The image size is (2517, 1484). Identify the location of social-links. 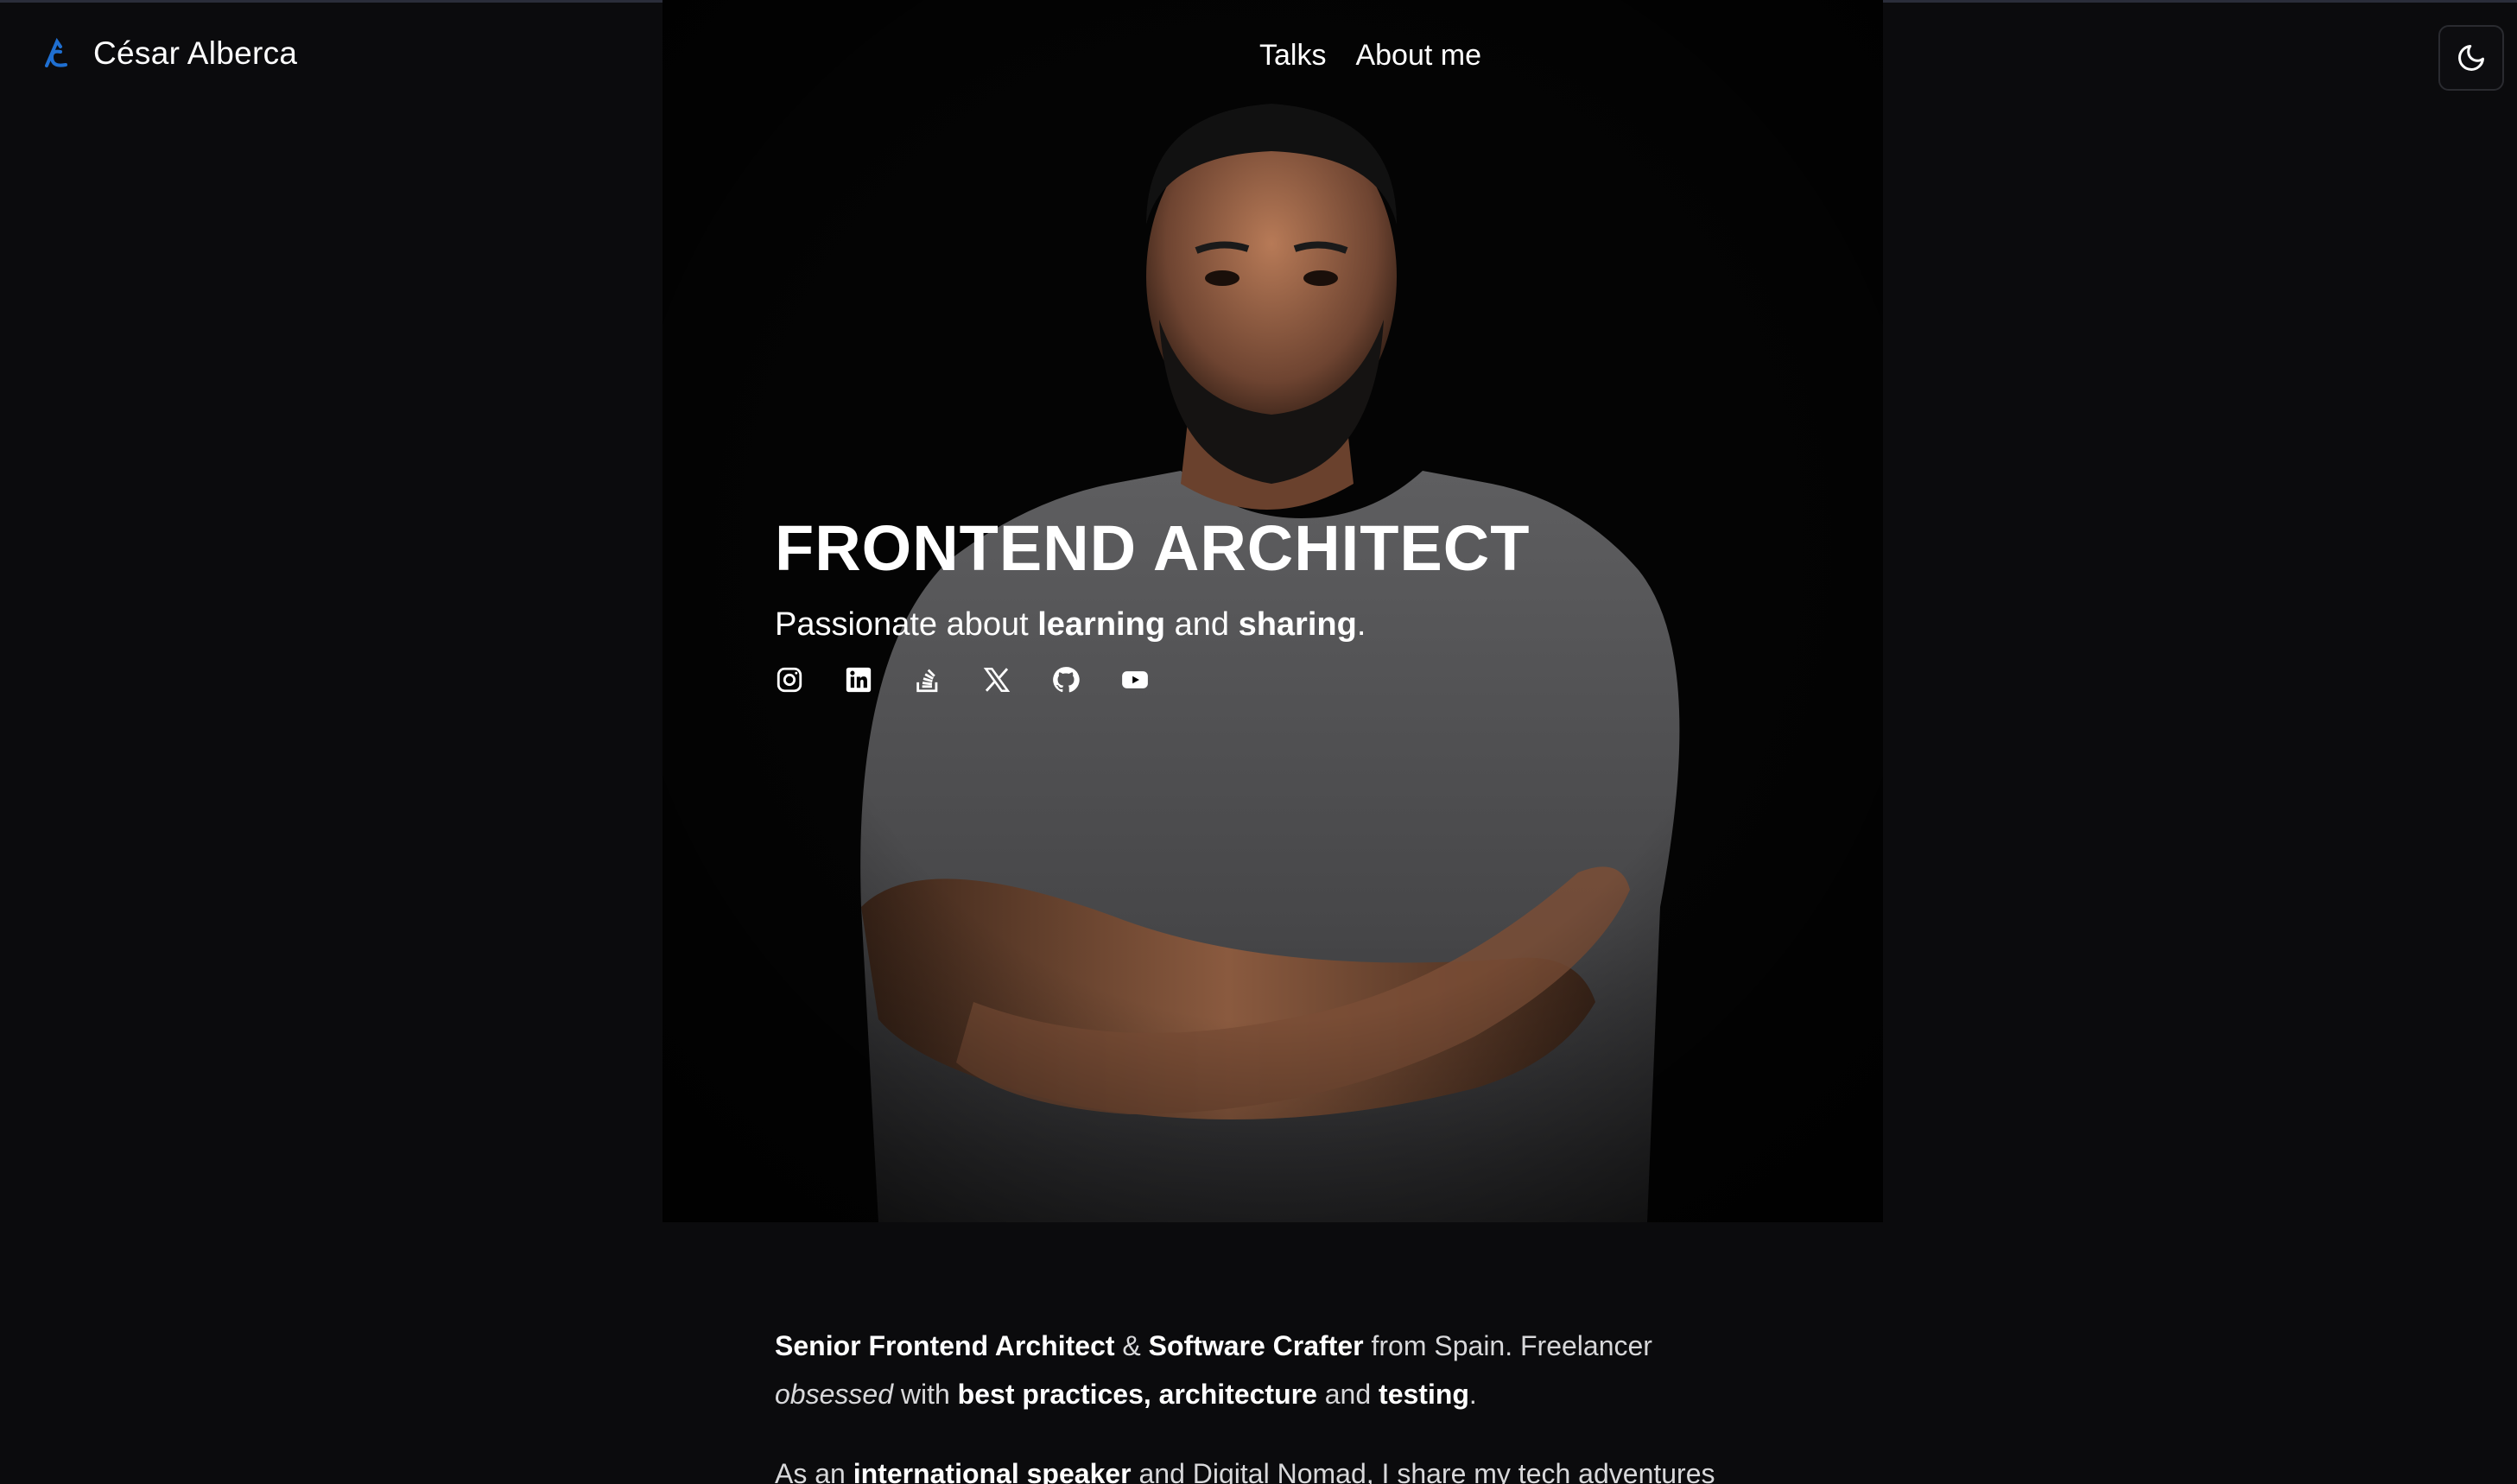
(1152, 679).